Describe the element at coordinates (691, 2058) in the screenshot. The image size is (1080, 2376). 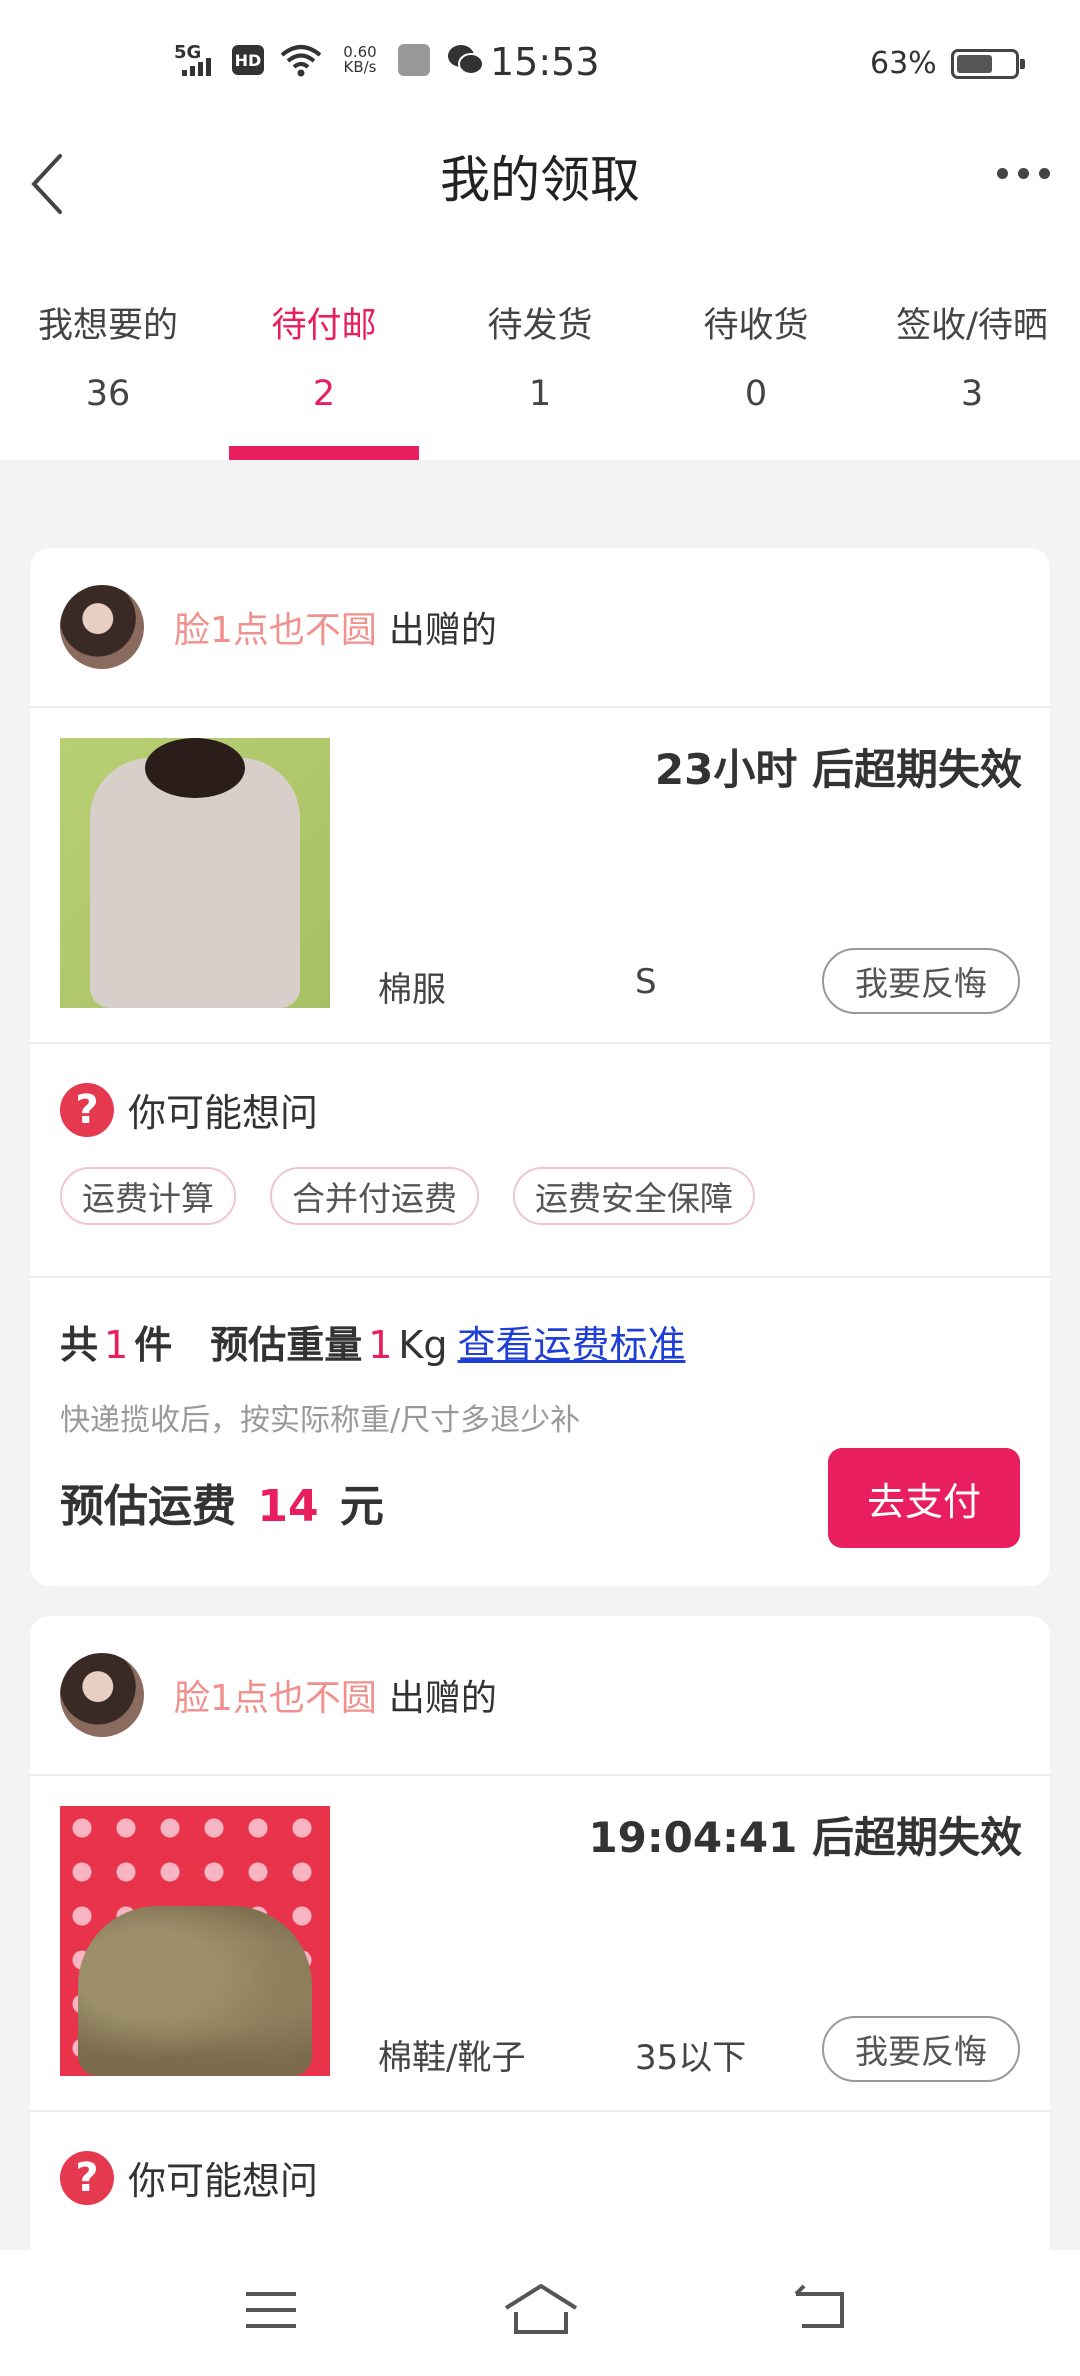
I see `item-size: 35以下` at that location.